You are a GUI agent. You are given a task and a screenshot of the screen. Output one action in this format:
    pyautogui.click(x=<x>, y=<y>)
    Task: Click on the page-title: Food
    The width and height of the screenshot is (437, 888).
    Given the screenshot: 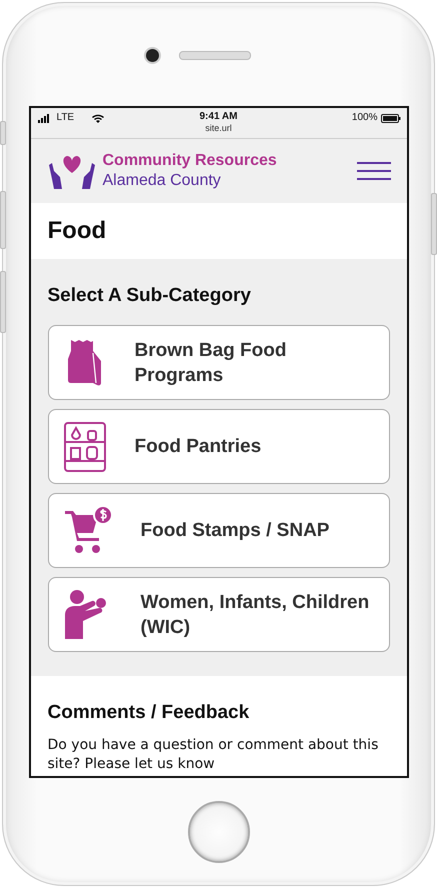 What is the action you would take?
    pyautogui.click(x=77, y=231)
    